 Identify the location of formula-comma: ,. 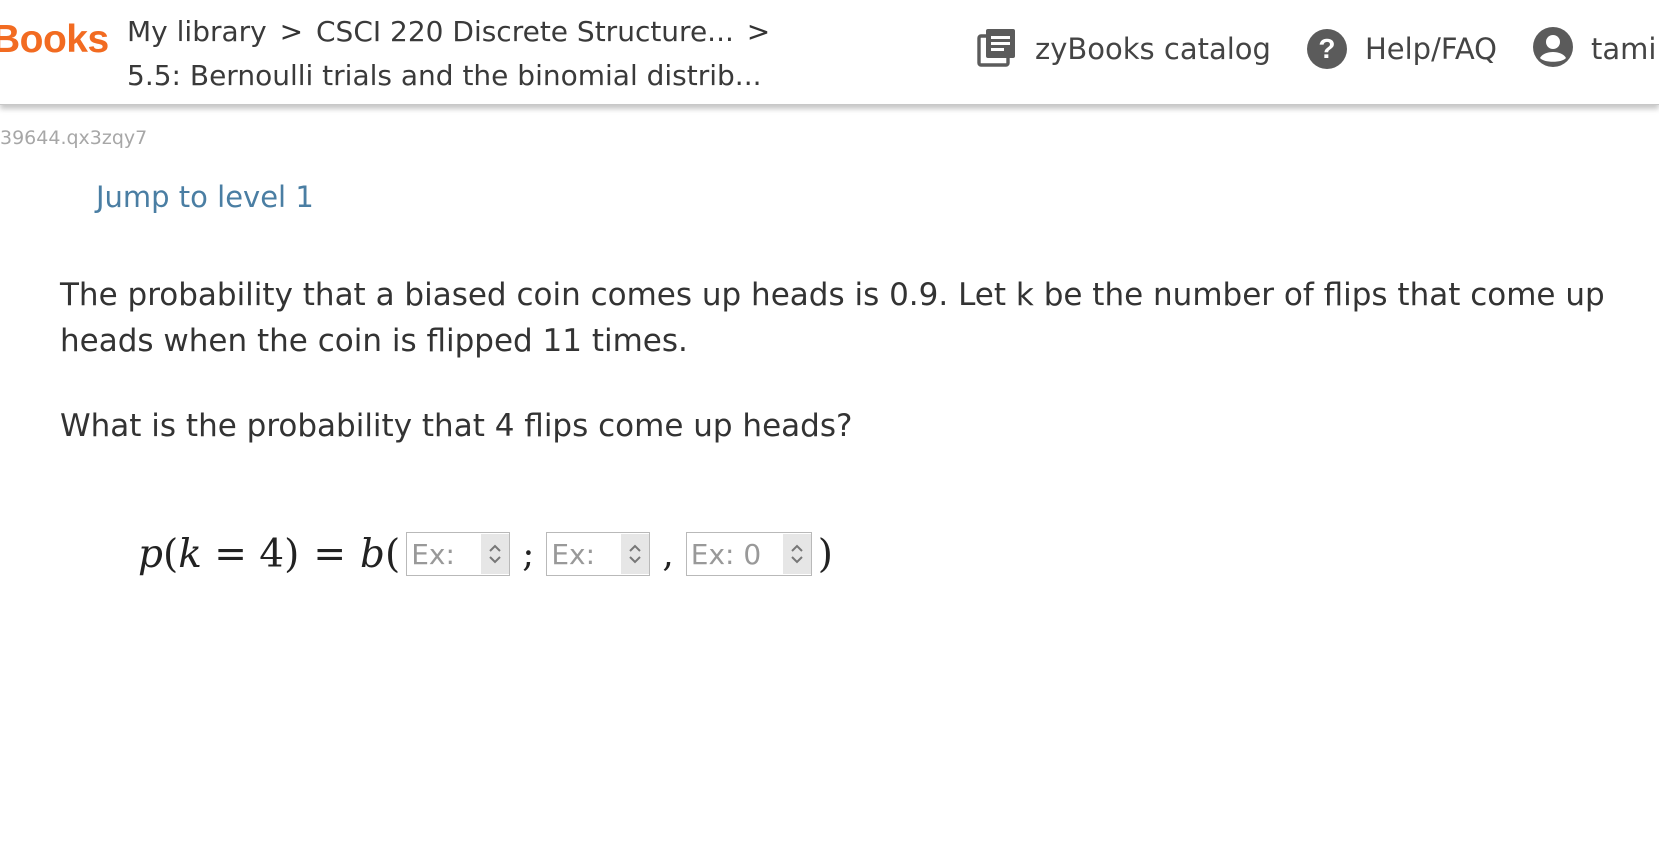
(668, 554).